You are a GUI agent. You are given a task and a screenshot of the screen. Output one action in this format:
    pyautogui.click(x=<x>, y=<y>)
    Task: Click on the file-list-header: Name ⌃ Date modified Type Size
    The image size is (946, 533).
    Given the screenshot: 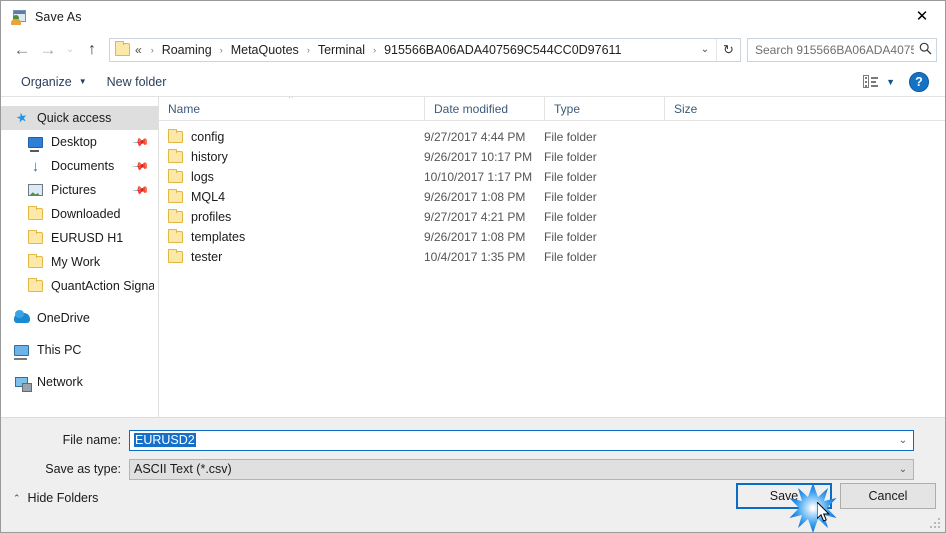 What is the action you would take?
    pyautogui.click(x=552, y=109)
    